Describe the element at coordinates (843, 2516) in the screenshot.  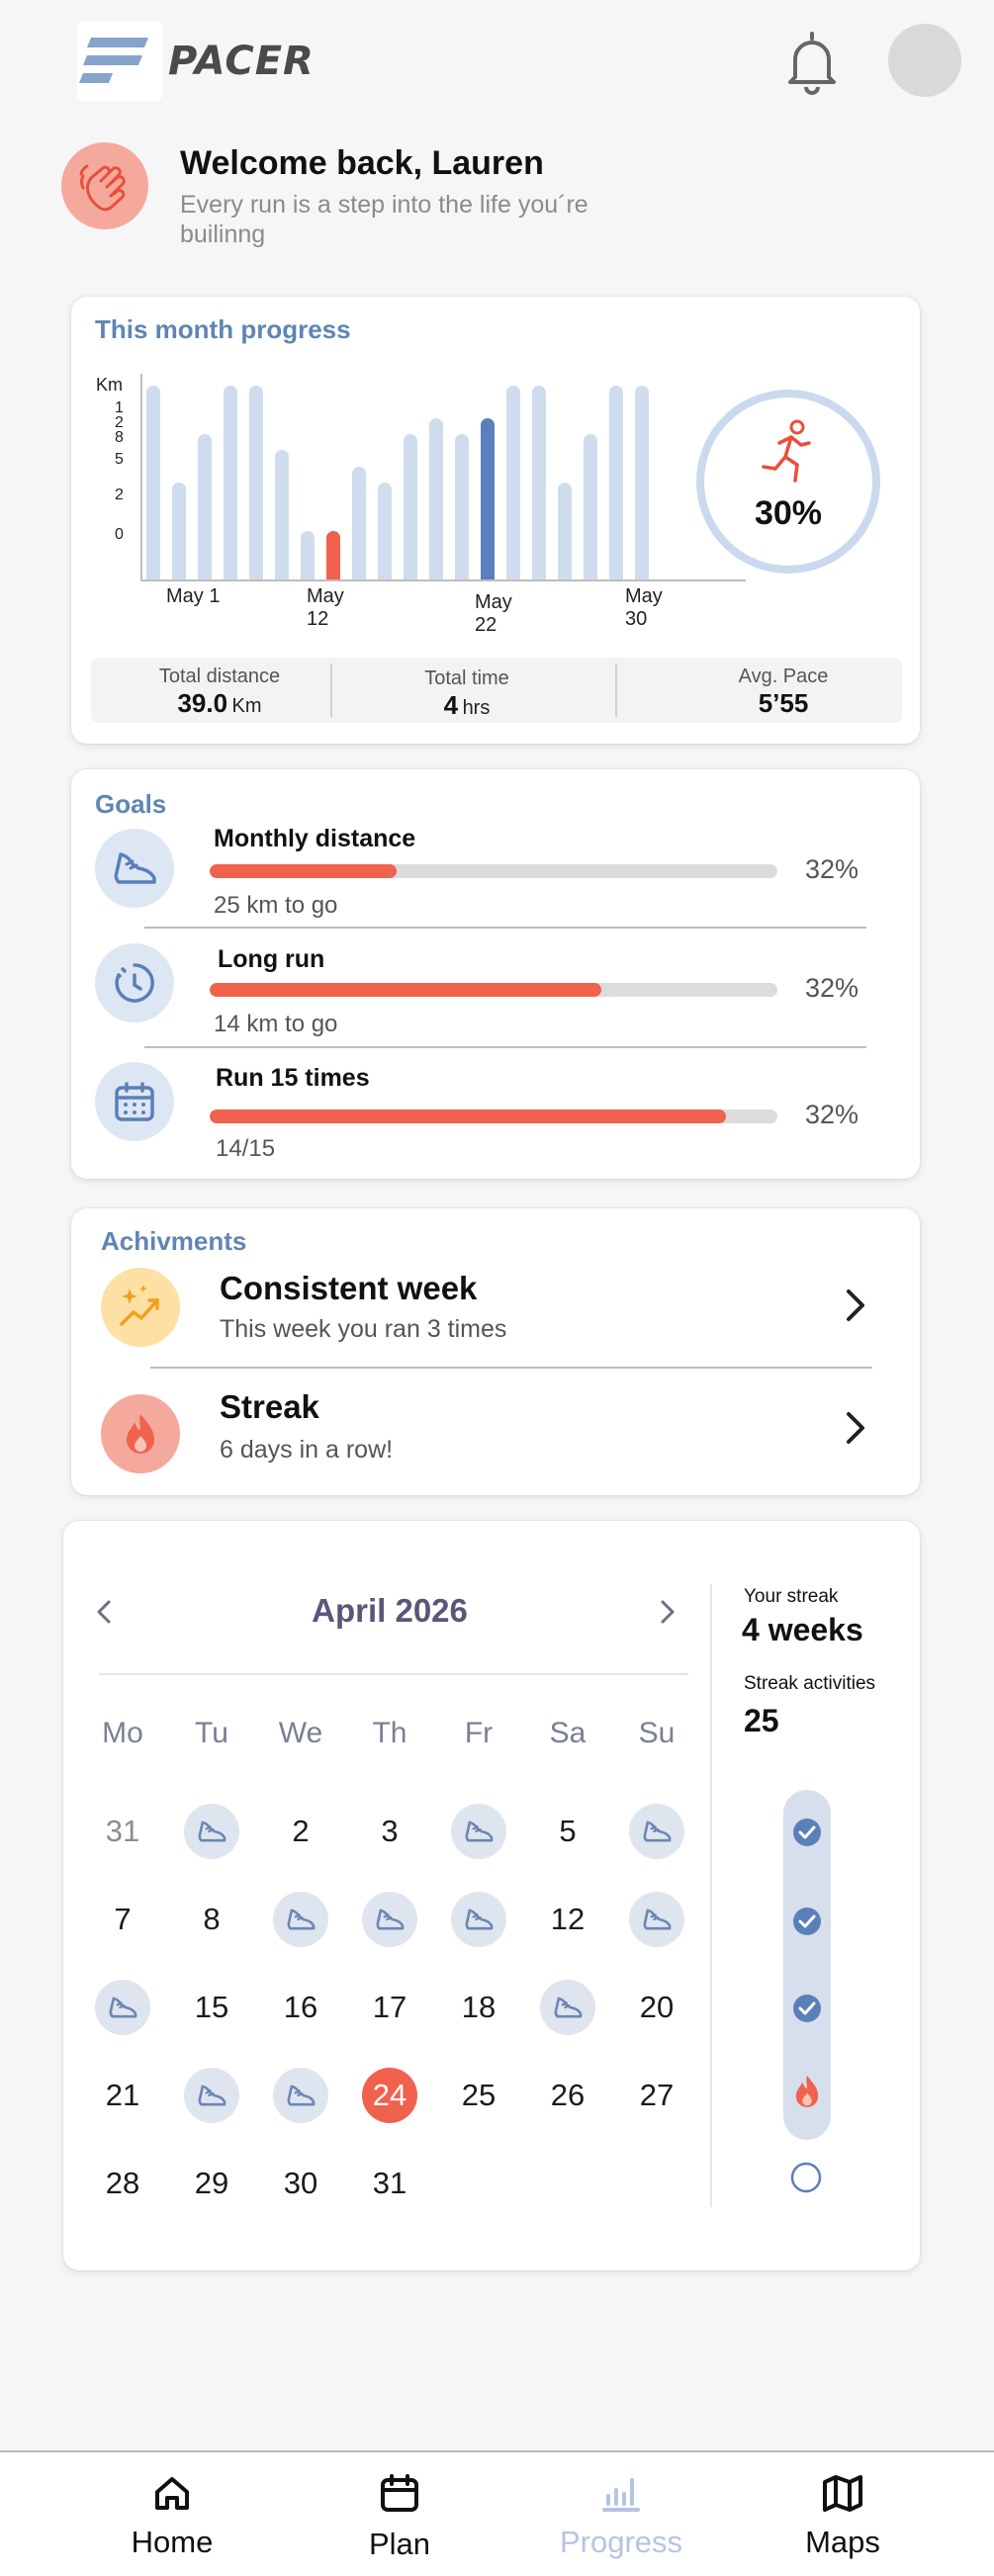
I see `nav-maps: Maps` at that location.